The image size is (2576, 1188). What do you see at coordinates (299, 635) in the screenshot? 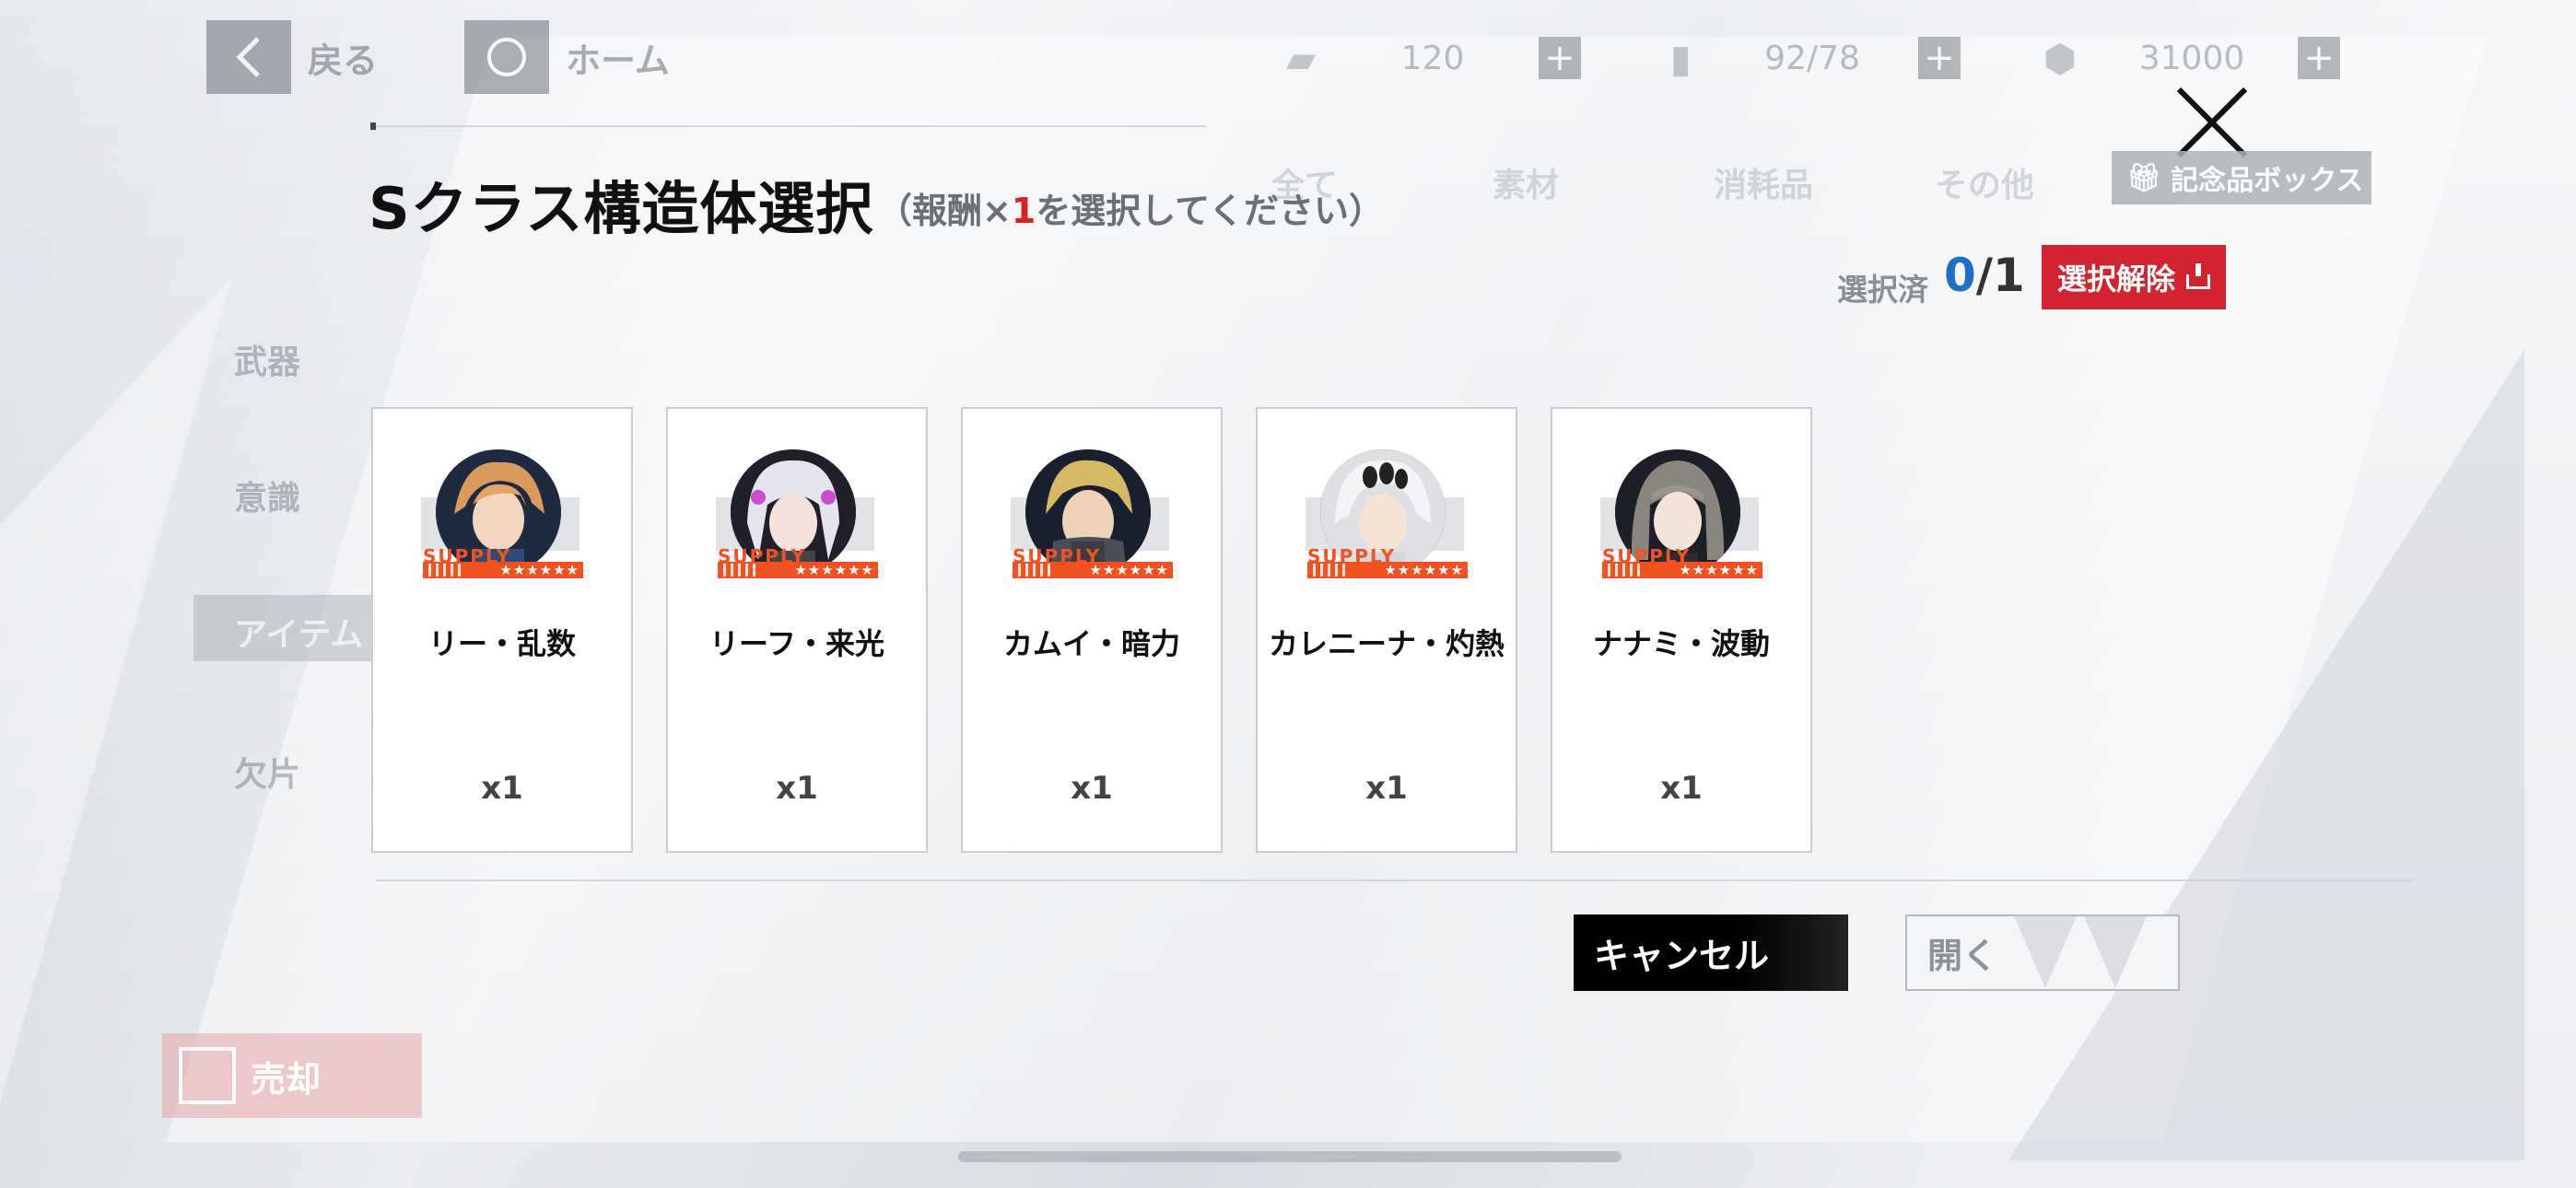
I see `sidebar-item-items: アイテム` at bounding box center [299, 635].